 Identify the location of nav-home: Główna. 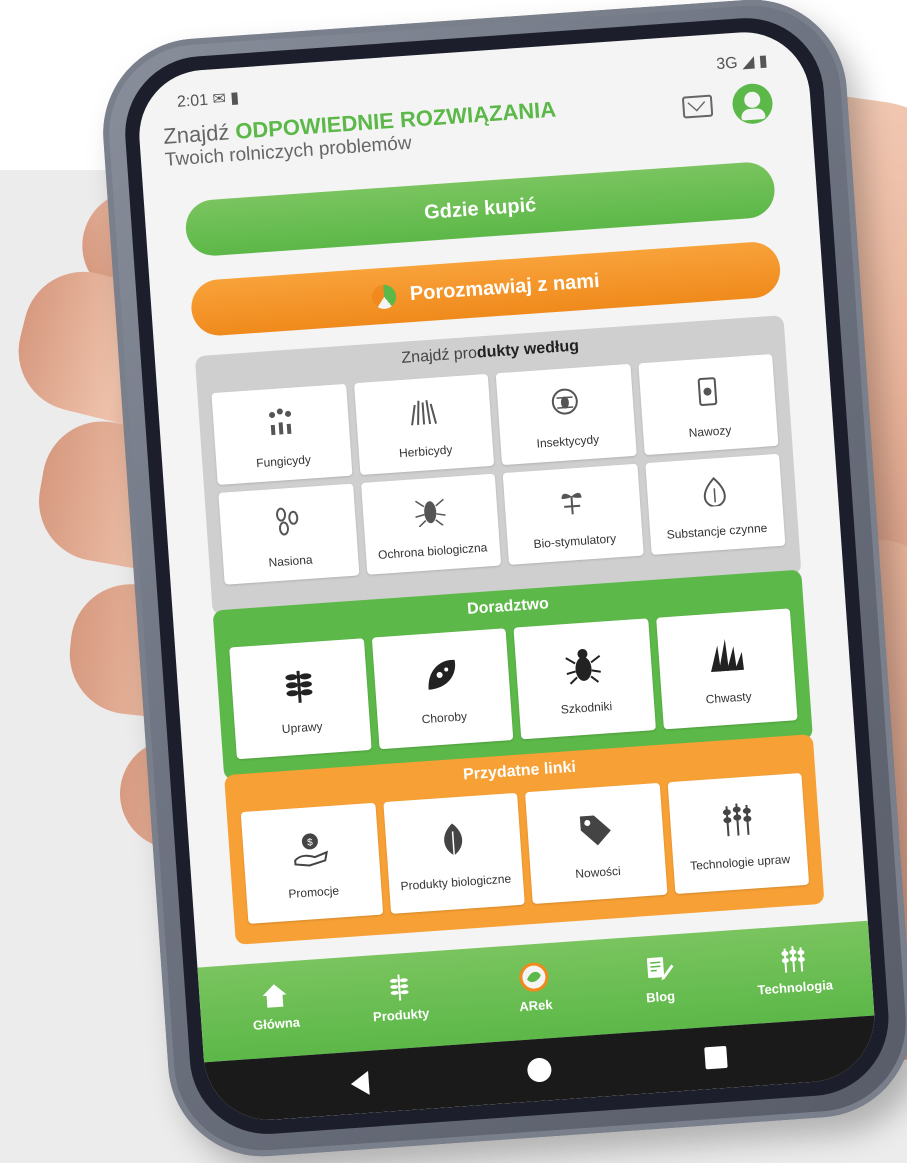
(275, 1005).